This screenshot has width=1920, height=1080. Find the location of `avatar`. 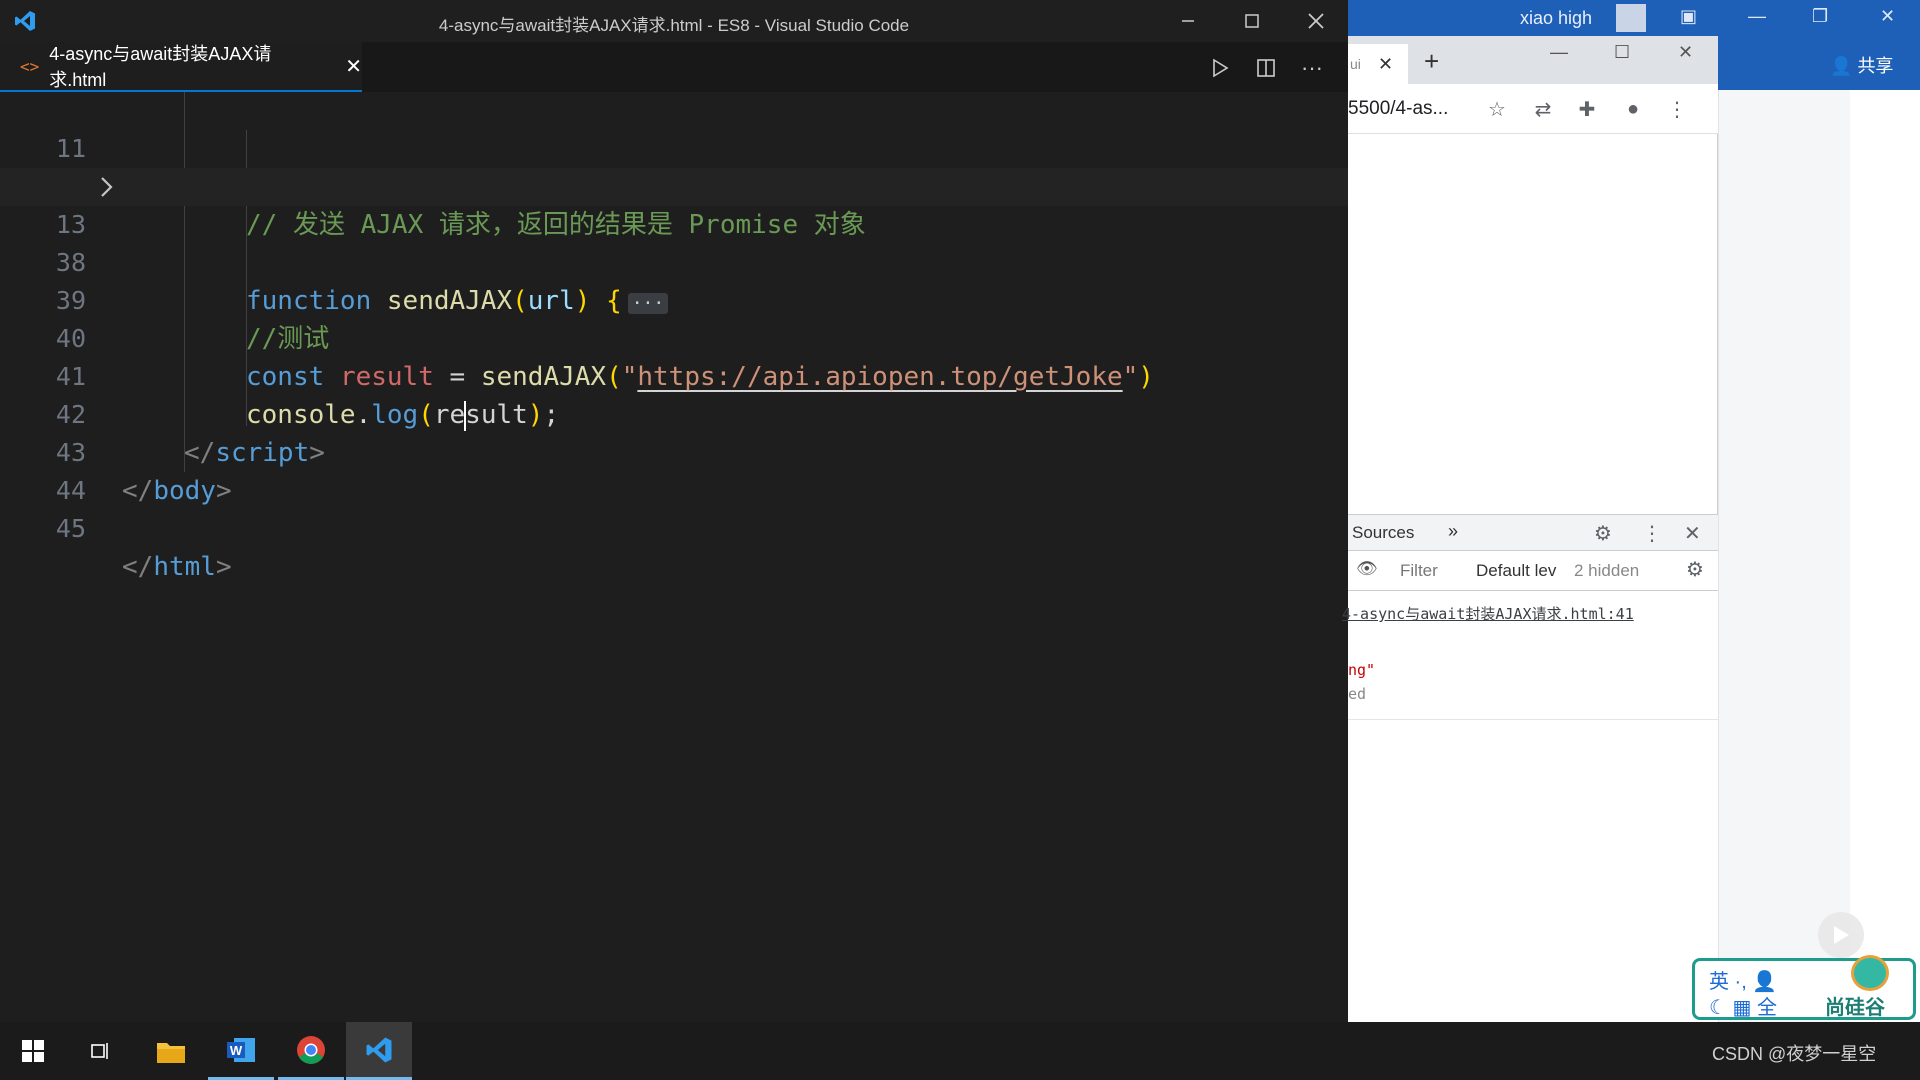

avatar is located at coordinates (1631, 18).